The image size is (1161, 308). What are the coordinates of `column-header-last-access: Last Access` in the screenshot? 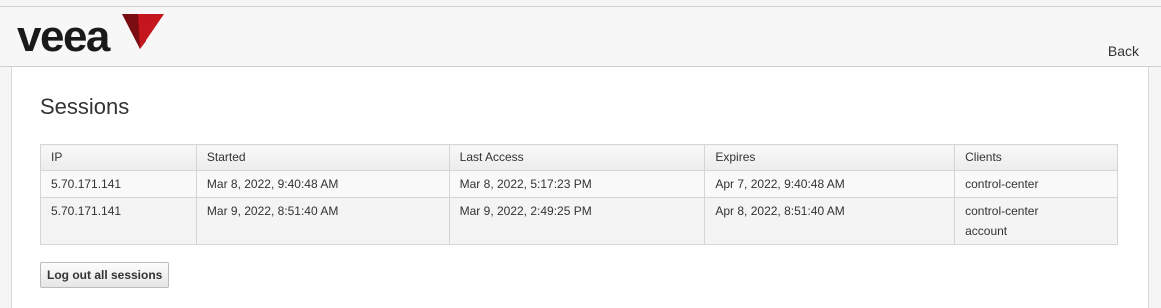 It's located at (577, 157).